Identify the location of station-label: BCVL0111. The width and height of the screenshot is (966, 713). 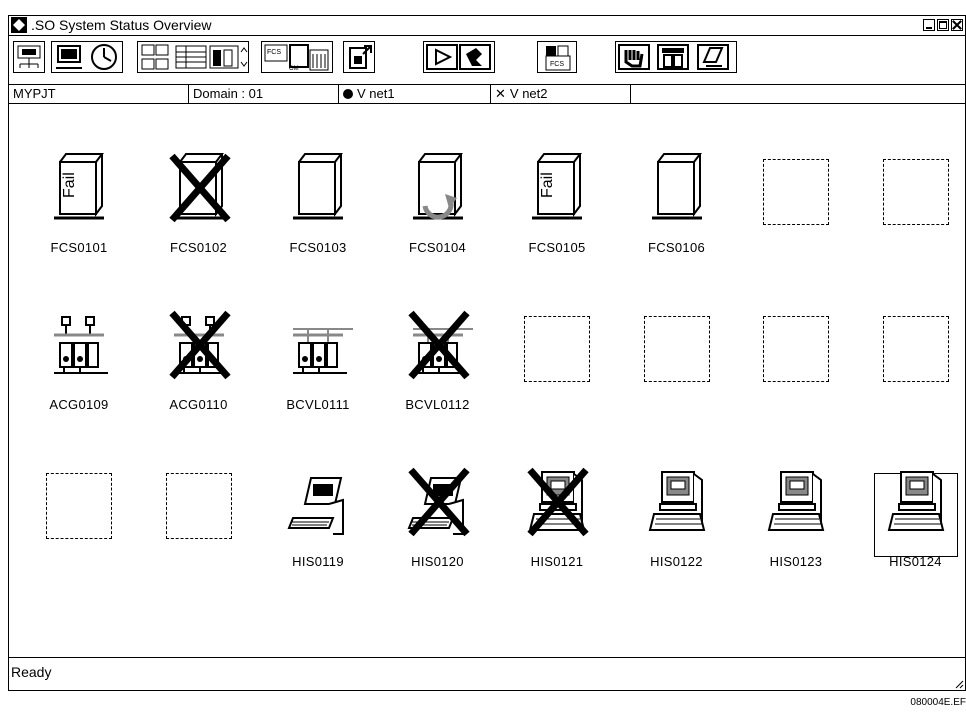
(318, 404).